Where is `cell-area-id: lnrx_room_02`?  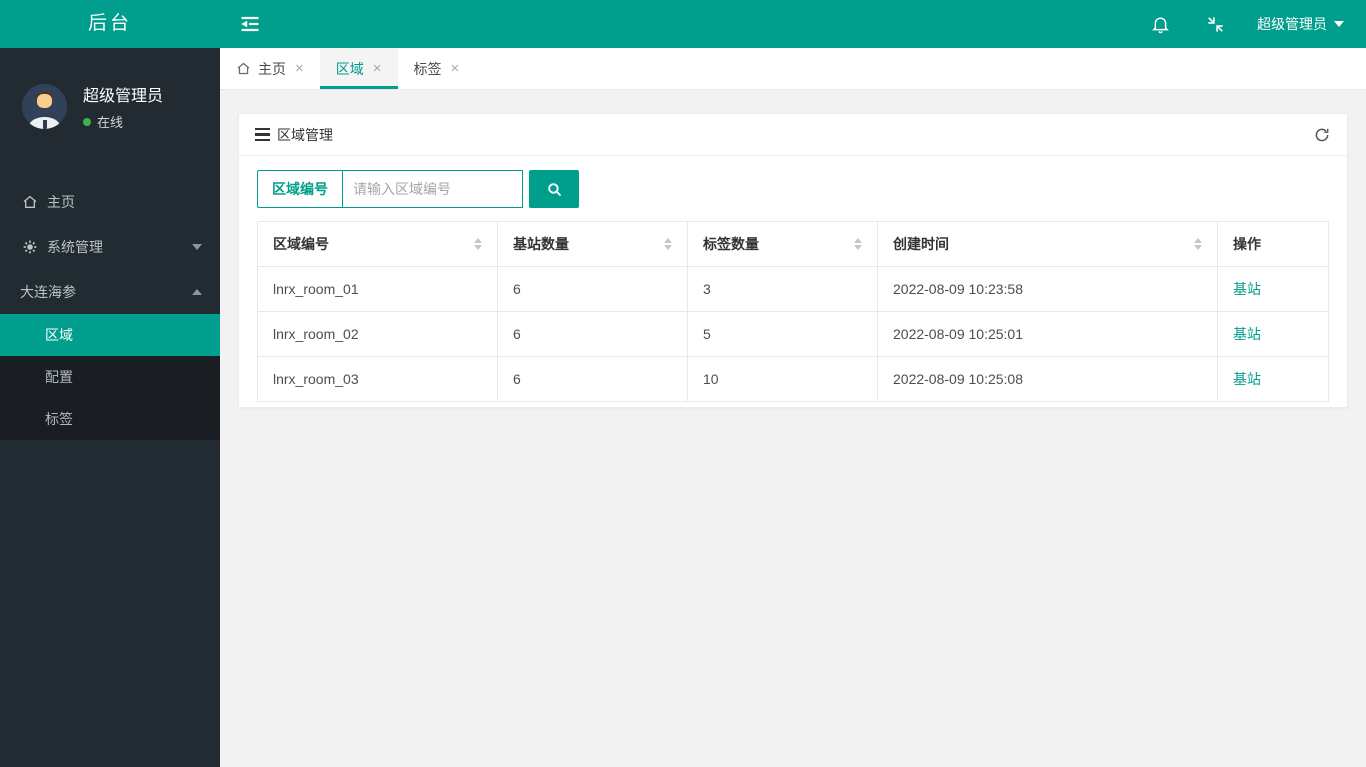 cell-area-id: lnrx_room_02 is located at coordinates (377, 334).